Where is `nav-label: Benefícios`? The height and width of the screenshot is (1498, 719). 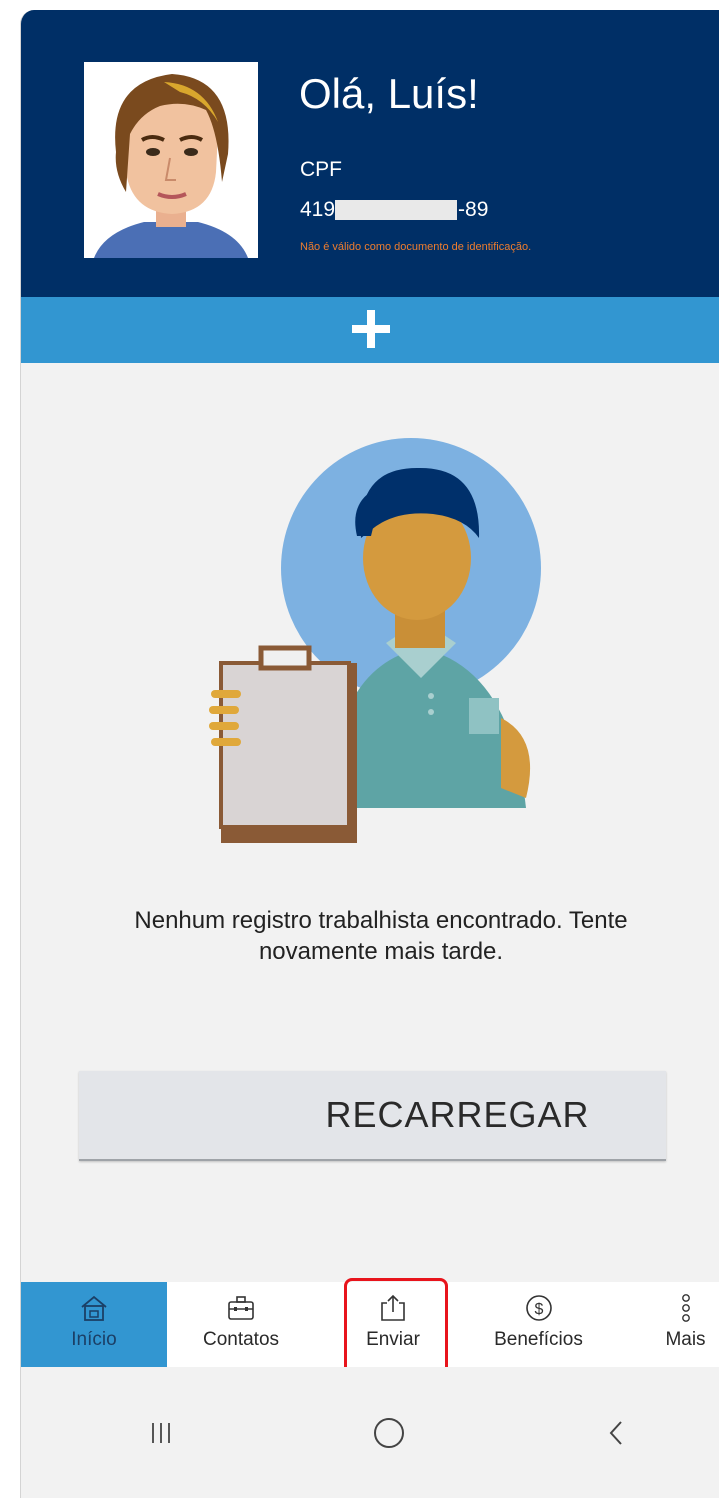 nav-label: Benefícios is located at coordinates (538, 1339).